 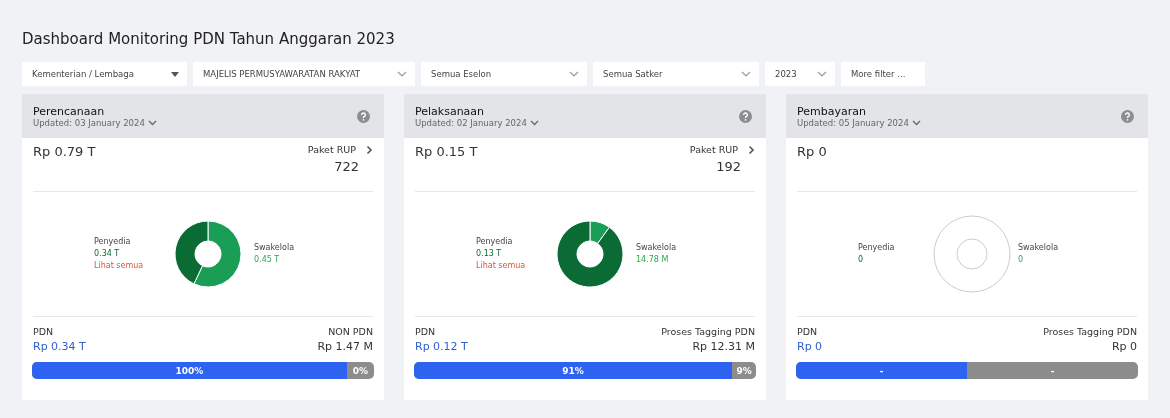 I want to click on pdn-value: Rp 0.12 T, so click(x=441, y=346).